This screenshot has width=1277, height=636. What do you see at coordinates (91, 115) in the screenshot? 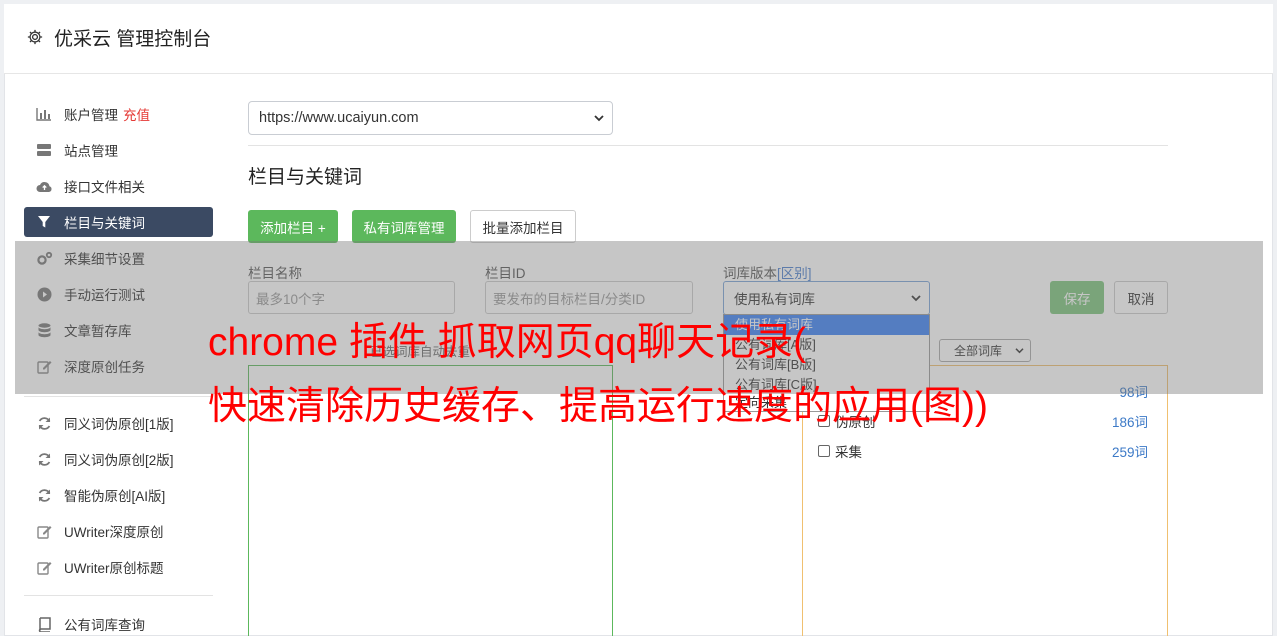
I see `sidebar-item-label: 账户管理` at bounding box center [91, 115].